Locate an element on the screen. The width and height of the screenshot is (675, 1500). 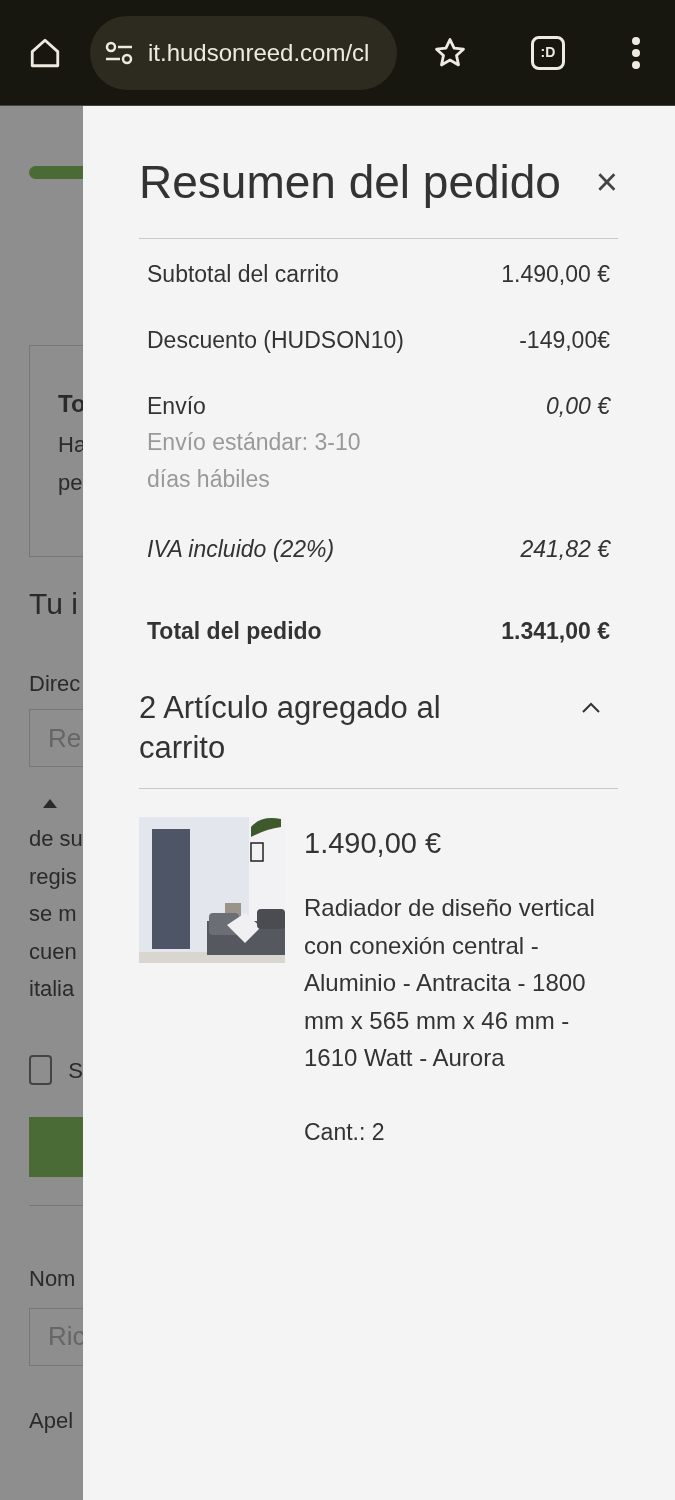
checkbox-label: S is located at coordinates (75, 1070).